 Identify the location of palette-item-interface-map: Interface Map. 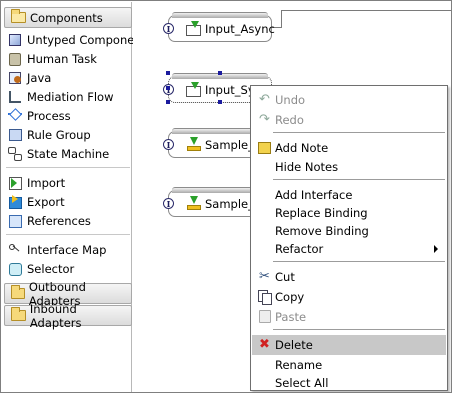
(56, 250).